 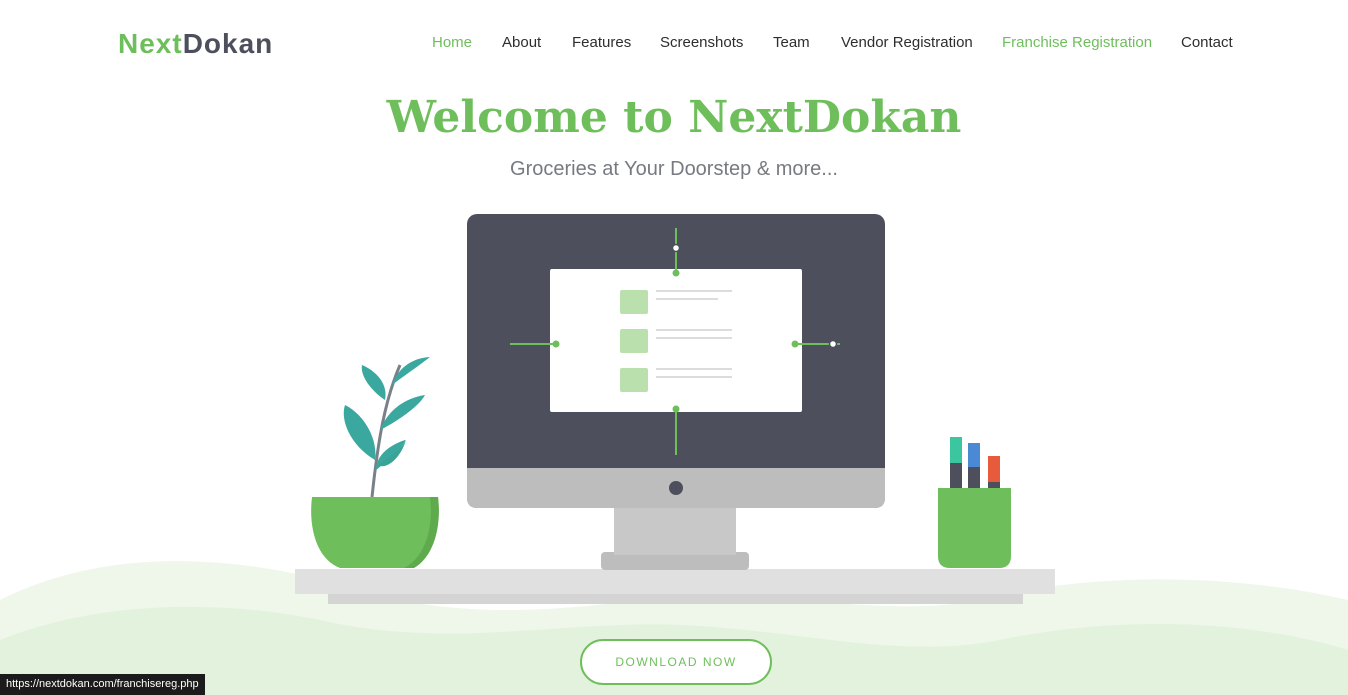 What do you see at coordinates (974, 502) in the screenshot?
I see `pen-cup` at bounding box center [974, 502].